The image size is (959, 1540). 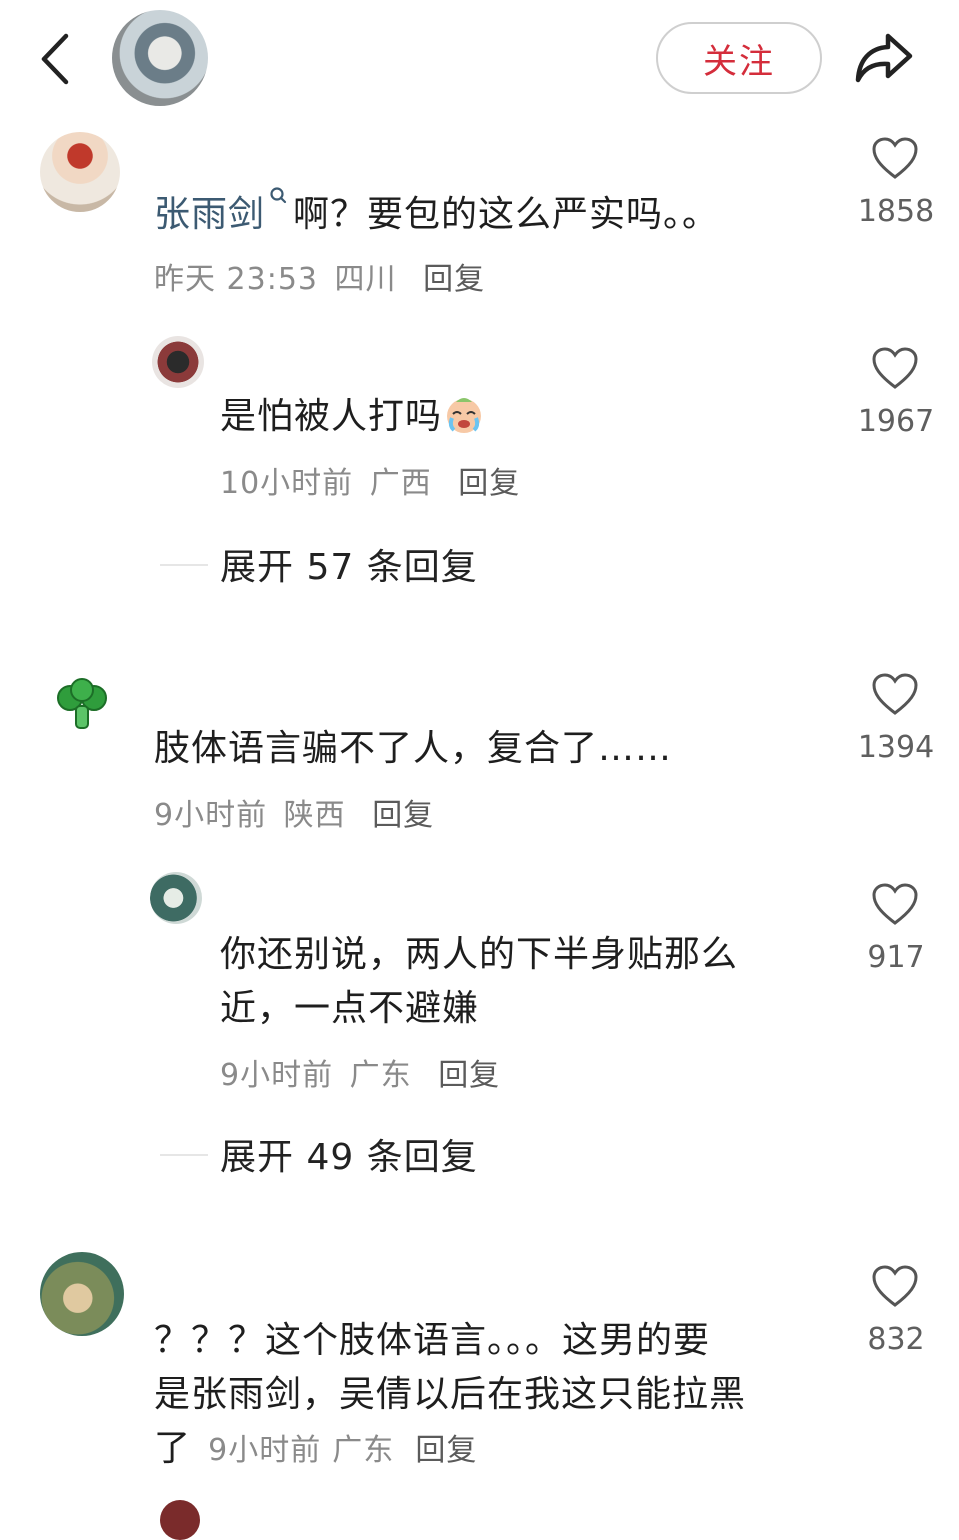 What do you see at coordinates (365, 279) in the screenshot?
I see `comment-location: 四川` at bounding box center [365, 279].